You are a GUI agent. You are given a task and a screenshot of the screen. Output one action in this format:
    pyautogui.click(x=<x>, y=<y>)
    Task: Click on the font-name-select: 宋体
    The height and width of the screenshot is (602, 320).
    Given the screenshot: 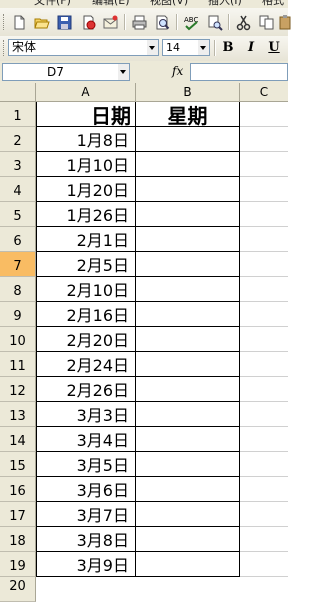 What is the action you would take?
    pyautogui.click(x=83, y=47)
    